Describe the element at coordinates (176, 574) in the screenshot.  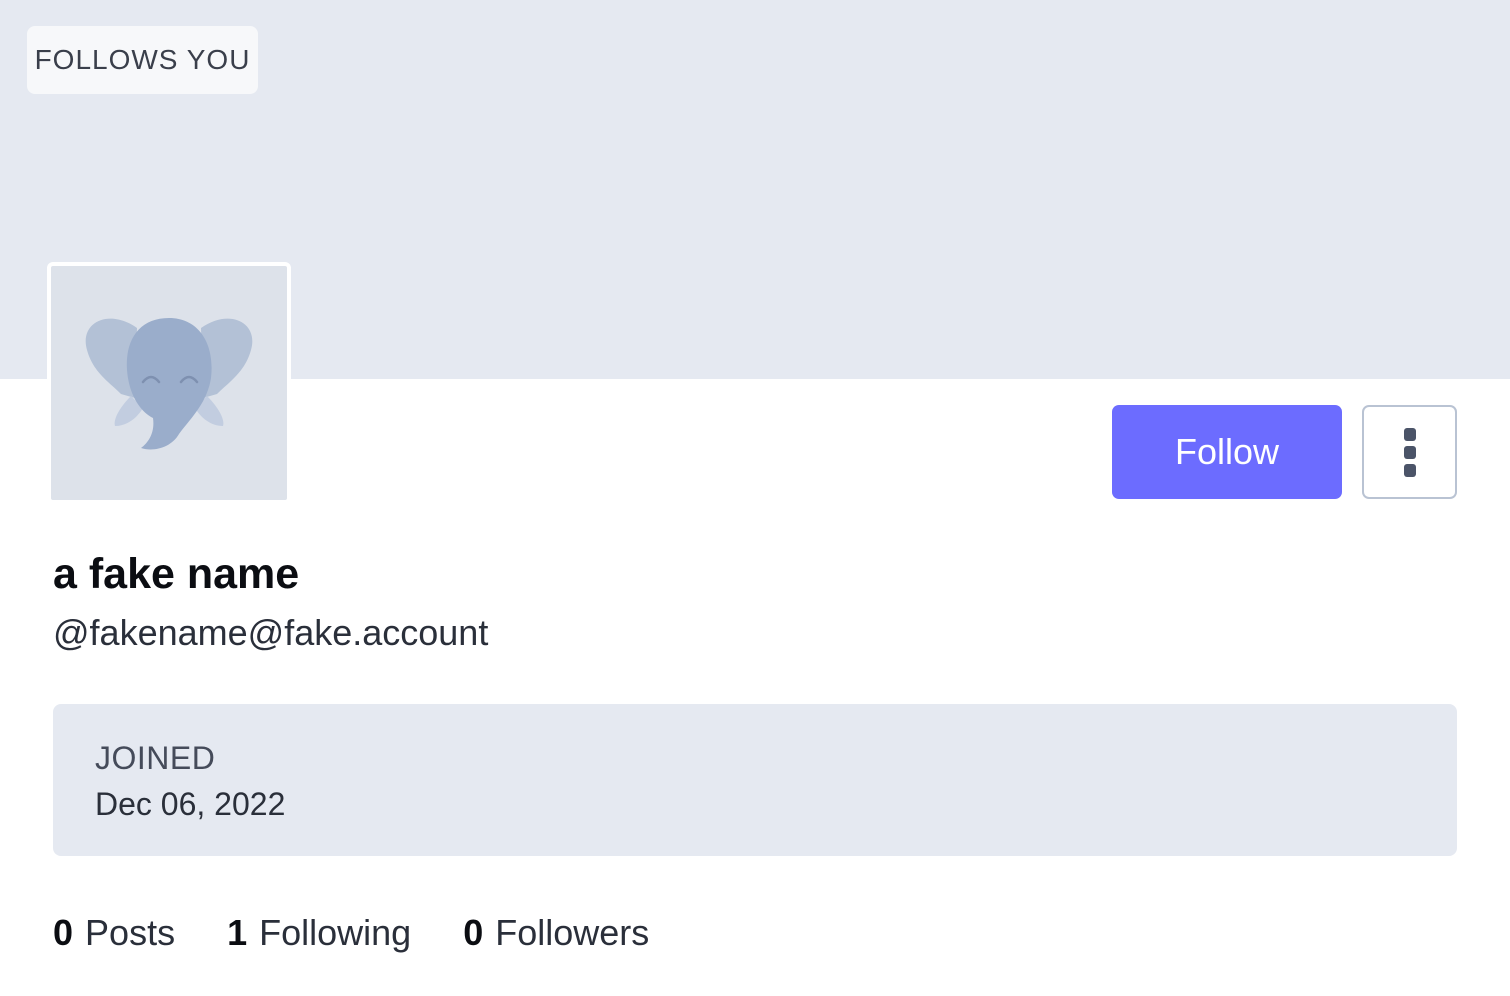
I see `display-name: a fake name` at that location.